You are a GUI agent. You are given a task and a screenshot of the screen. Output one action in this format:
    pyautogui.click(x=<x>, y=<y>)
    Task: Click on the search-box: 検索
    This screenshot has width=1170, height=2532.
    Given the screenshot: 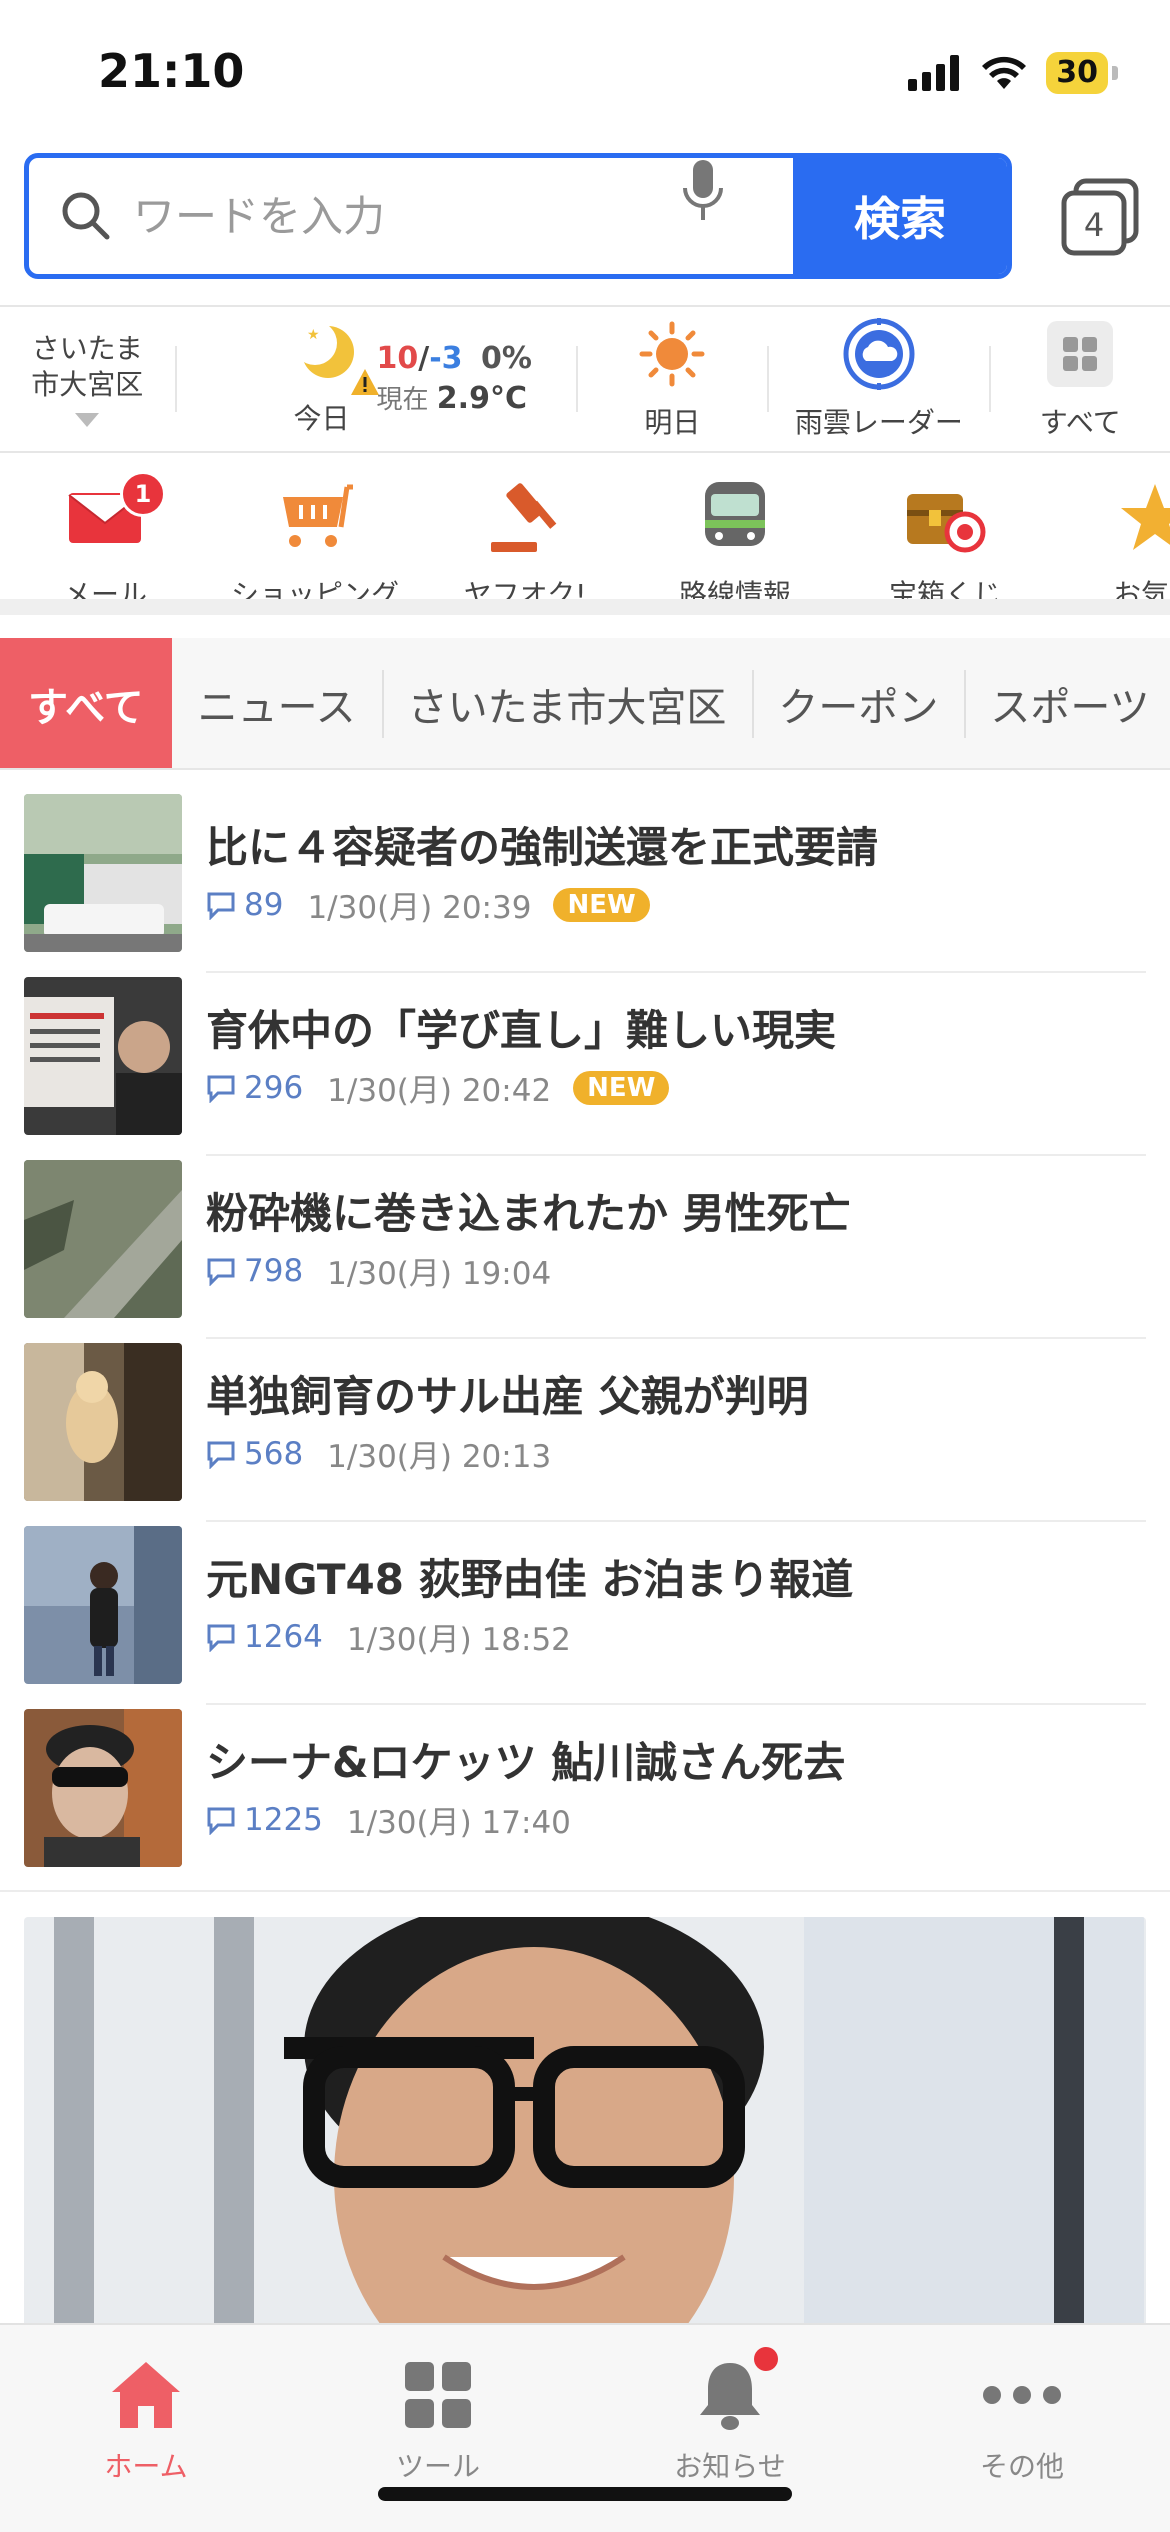 What is the action you would take?
    pyautogui.click(x=518, y=216)
    